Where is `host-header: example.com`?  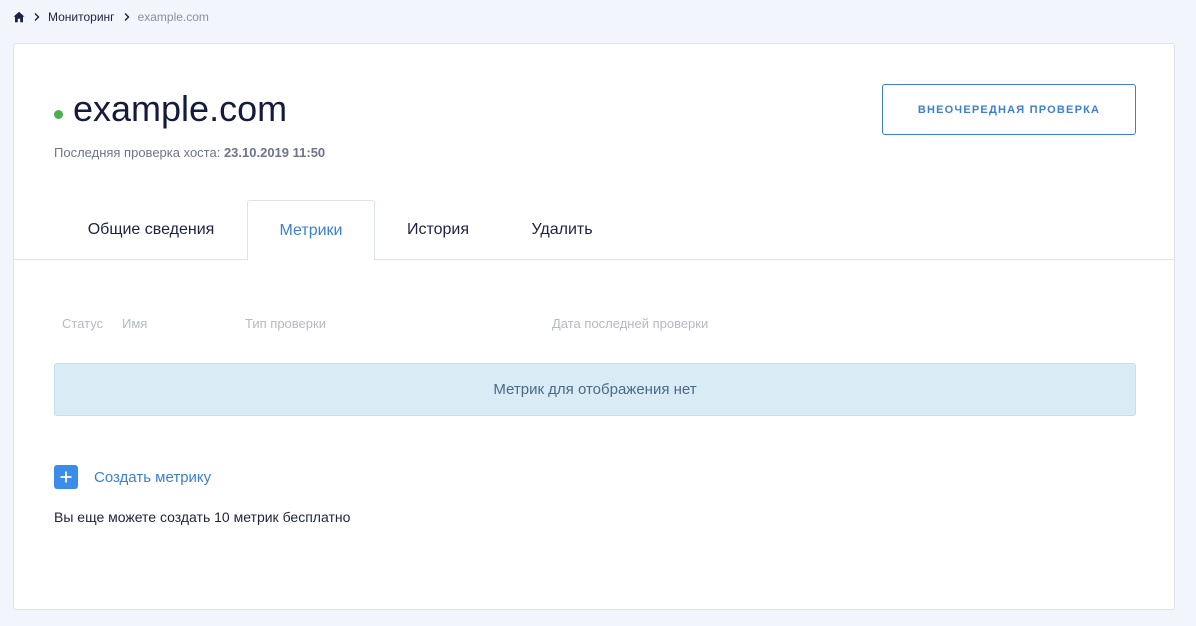
host-header: example.com is located at coordinates (170, 109).